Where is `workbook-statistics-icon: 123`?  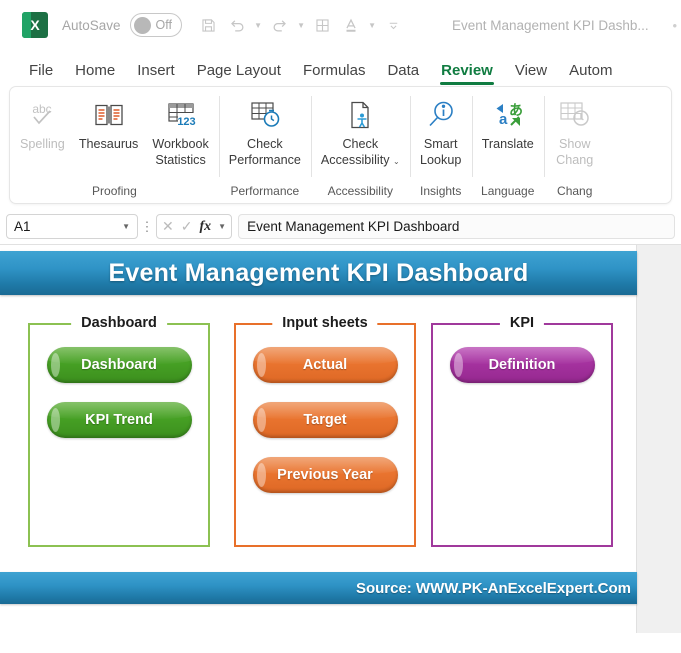
workbook-statistics-icon: 123 is located at coordinates (181, 115).